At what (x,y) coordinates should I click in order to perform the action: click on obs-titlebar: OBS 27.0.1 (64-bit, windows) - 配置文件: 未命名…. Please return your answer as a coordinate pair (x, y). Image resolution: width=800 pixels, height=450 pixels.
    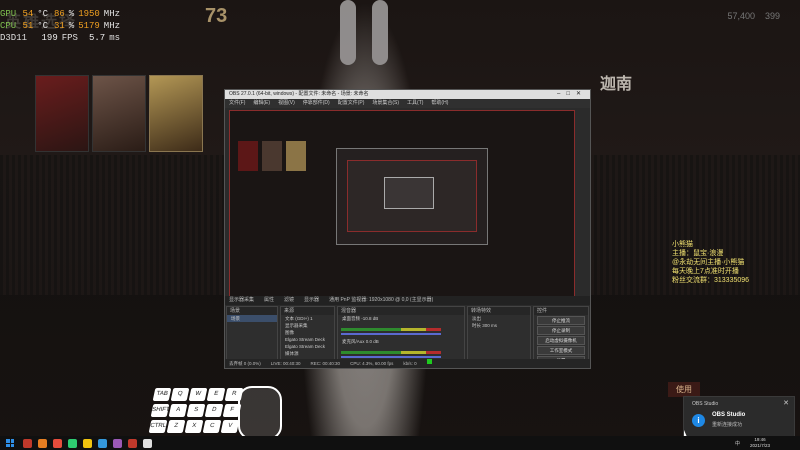
    Looking at the image, I should click on (407, 94).